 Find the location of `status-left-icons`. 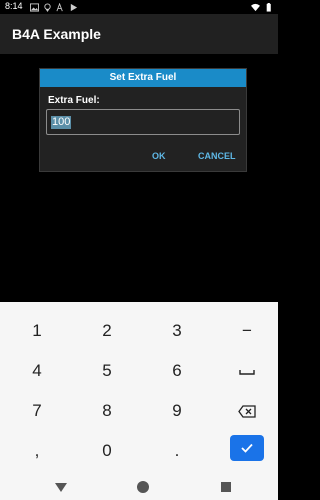

status-left-icons is located at coordinates (54, 7).